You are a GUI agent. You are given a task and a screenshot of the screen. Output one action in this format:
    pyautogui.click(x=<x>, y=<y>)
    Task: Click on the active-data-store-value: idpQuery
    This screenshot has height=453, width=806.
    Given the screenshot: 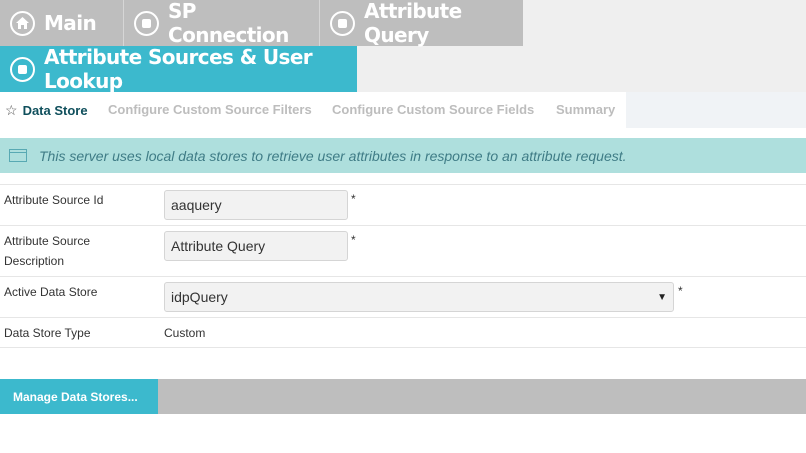 What is the action you would take?
    pyautogui.click(x=199, y=297)
    